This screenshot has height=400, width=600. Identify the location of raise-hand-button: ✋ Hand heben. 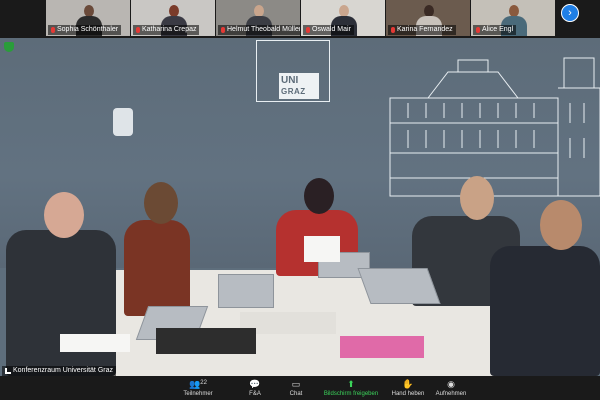
(408, 389).